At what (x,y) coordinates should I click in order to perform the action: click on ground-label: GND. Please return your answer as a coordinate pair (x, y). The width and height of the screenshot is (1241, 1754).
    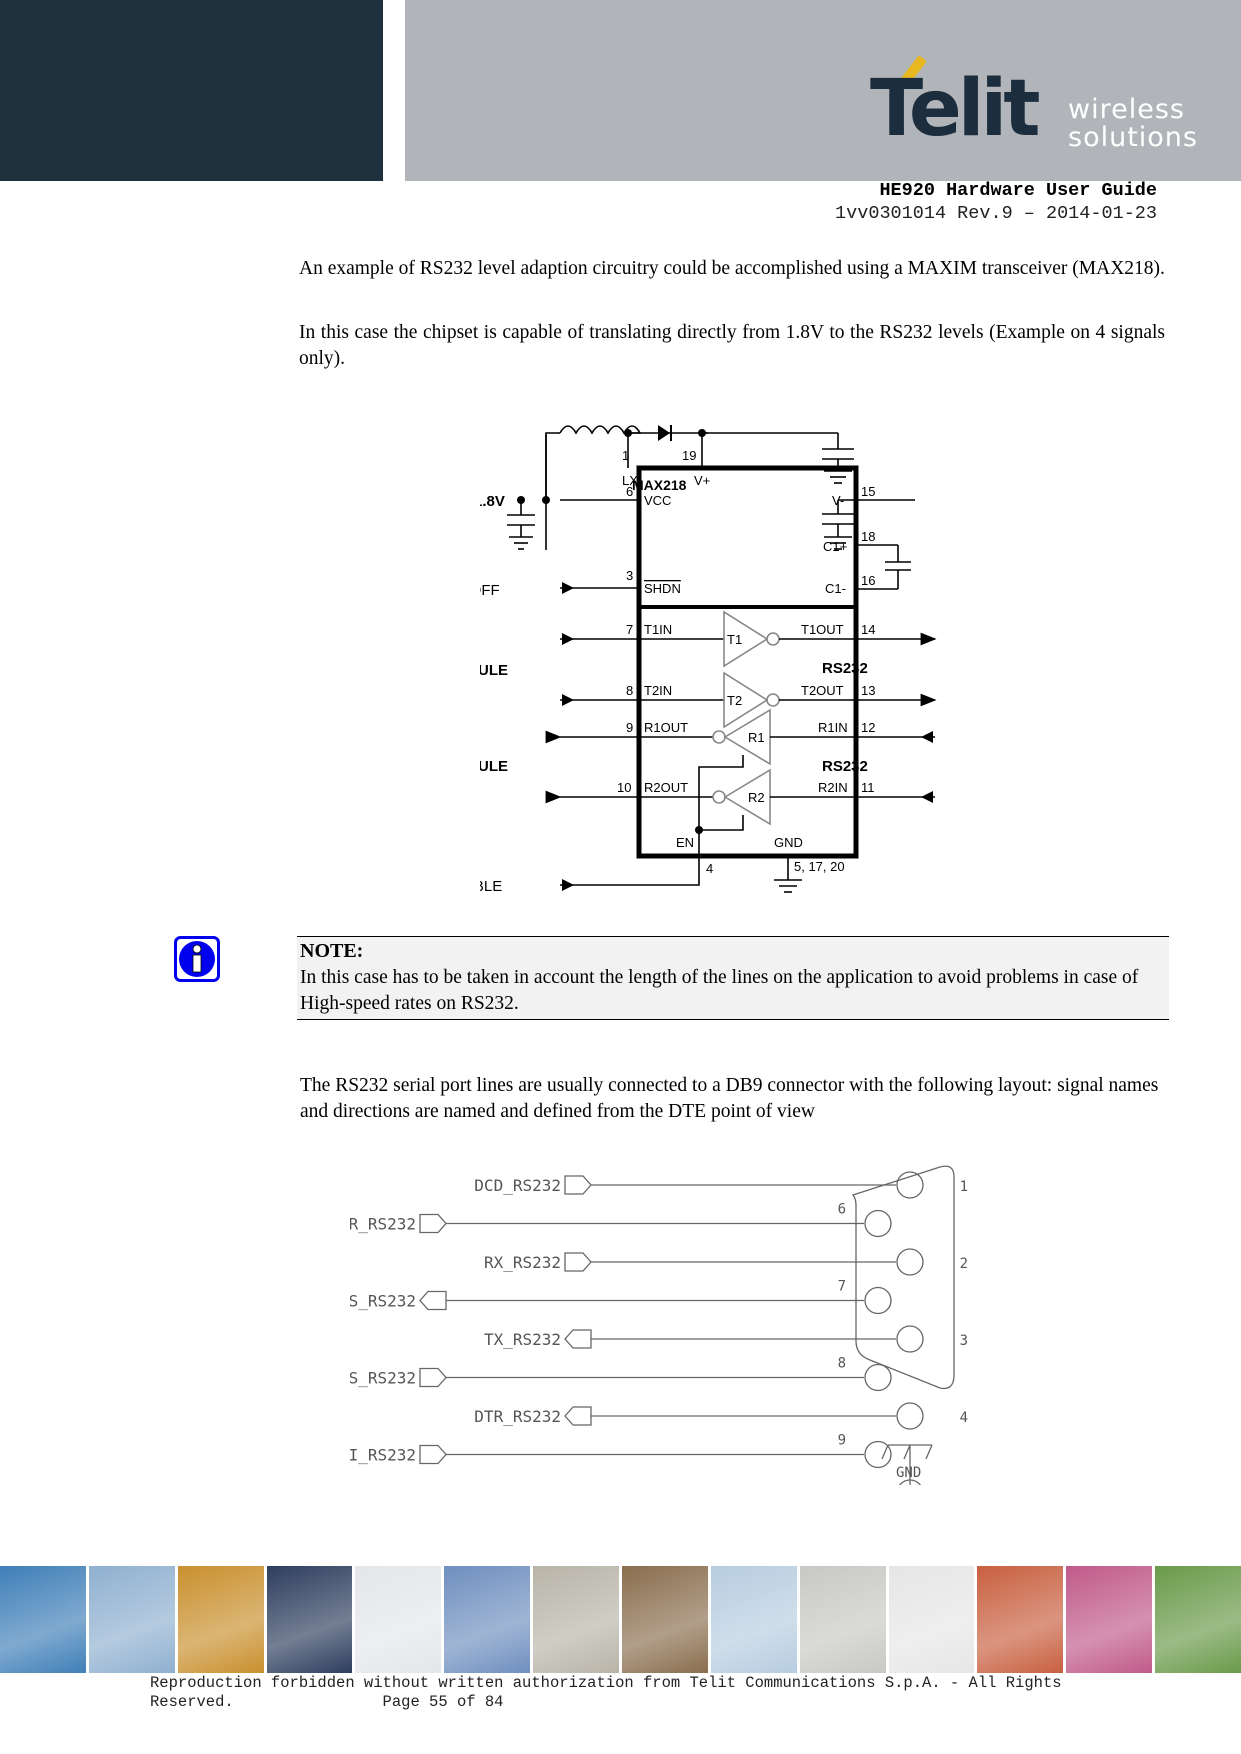
    Looking at the image, I should click on (908, 1473).